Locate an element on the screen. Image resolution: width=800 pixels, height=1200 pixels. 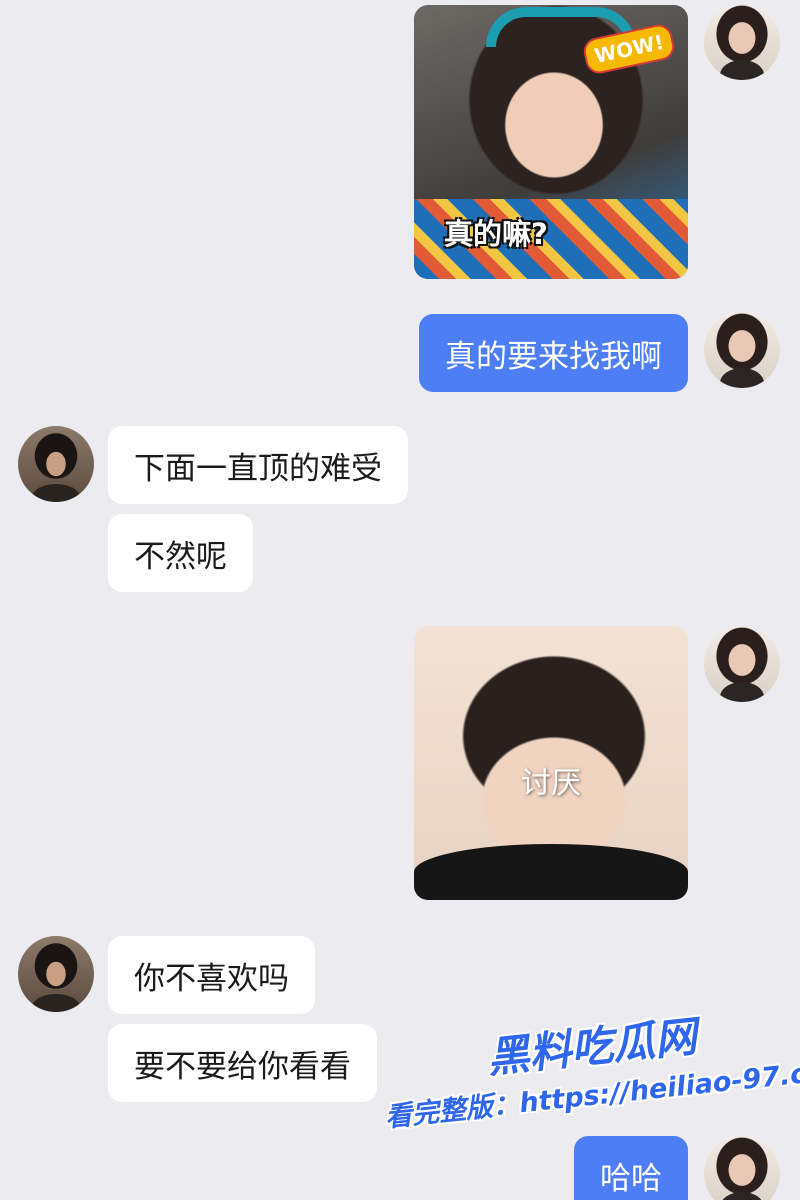
shirt-graphic is located at coordinates (551, 872).